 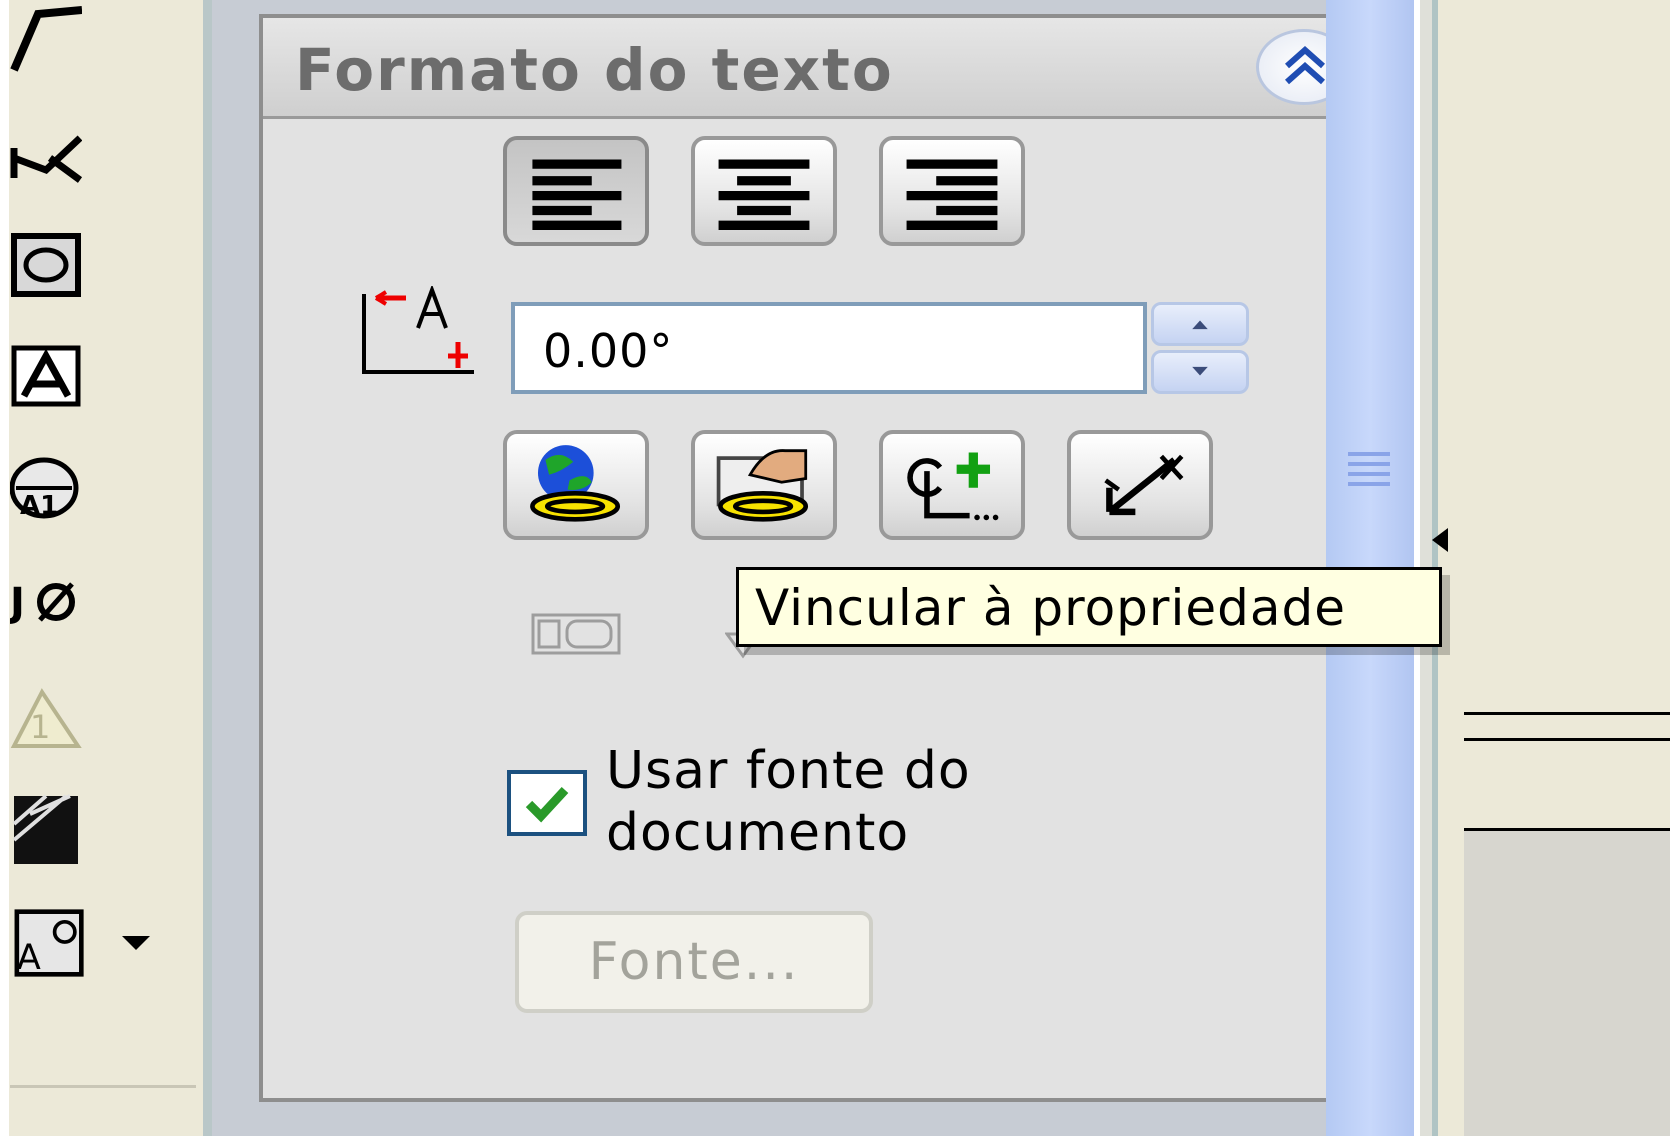 What do you see at coordinates (1305, 65) in the screenshot?
I see `double-chevron-up-icon` at bounding box center [1305, 65].